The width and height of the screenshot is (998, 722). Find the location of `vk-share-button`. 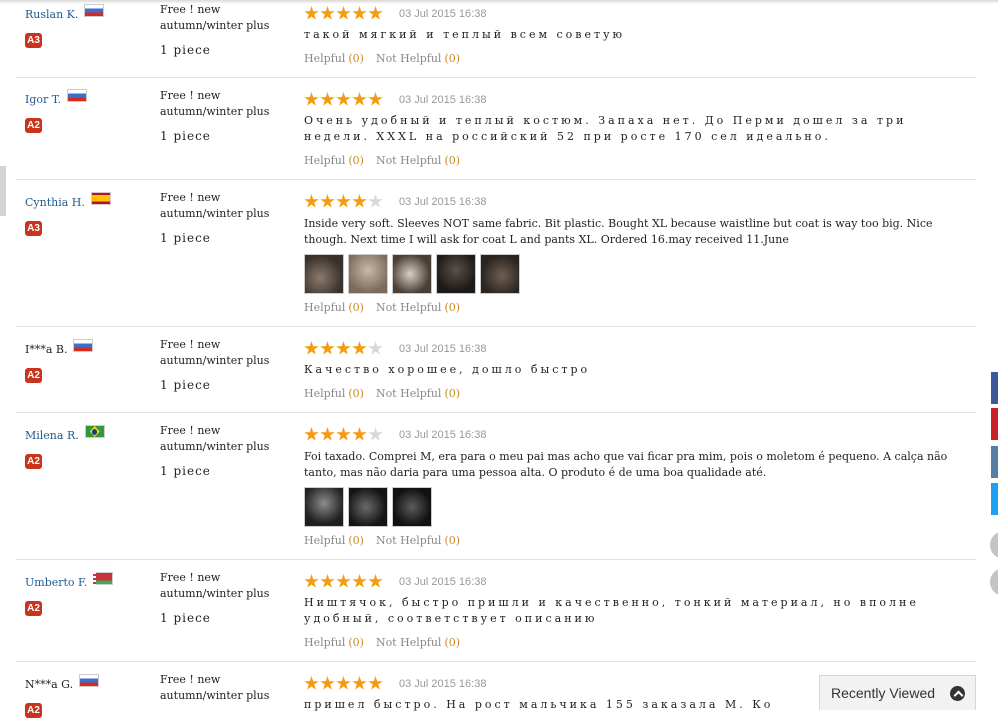

vk-share-button is located at coordinates (994, 462).